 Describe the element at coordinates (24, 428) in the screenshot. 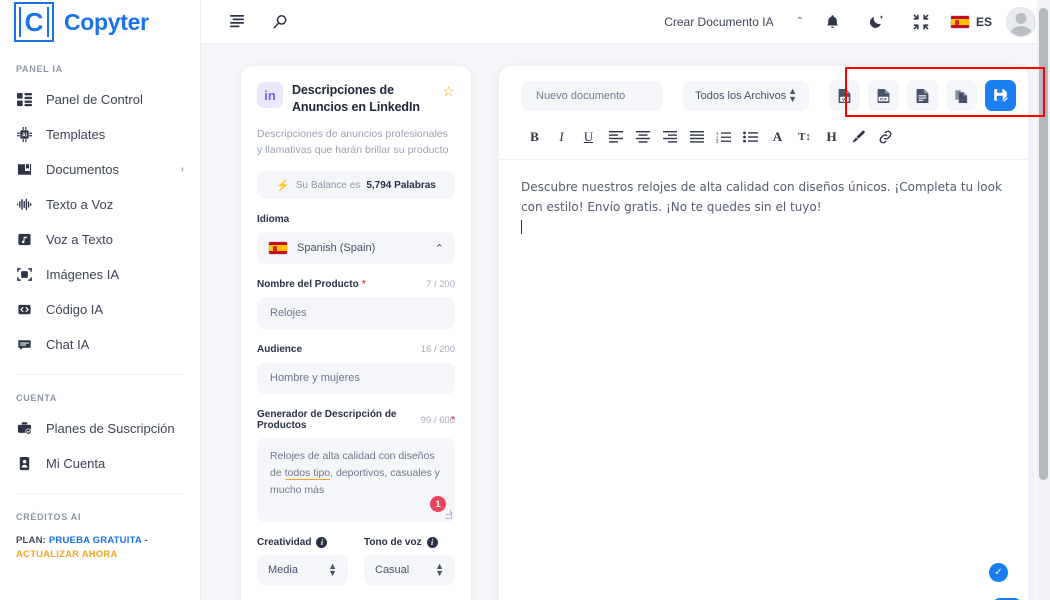

I see `briefcase-check-icon` at that location.